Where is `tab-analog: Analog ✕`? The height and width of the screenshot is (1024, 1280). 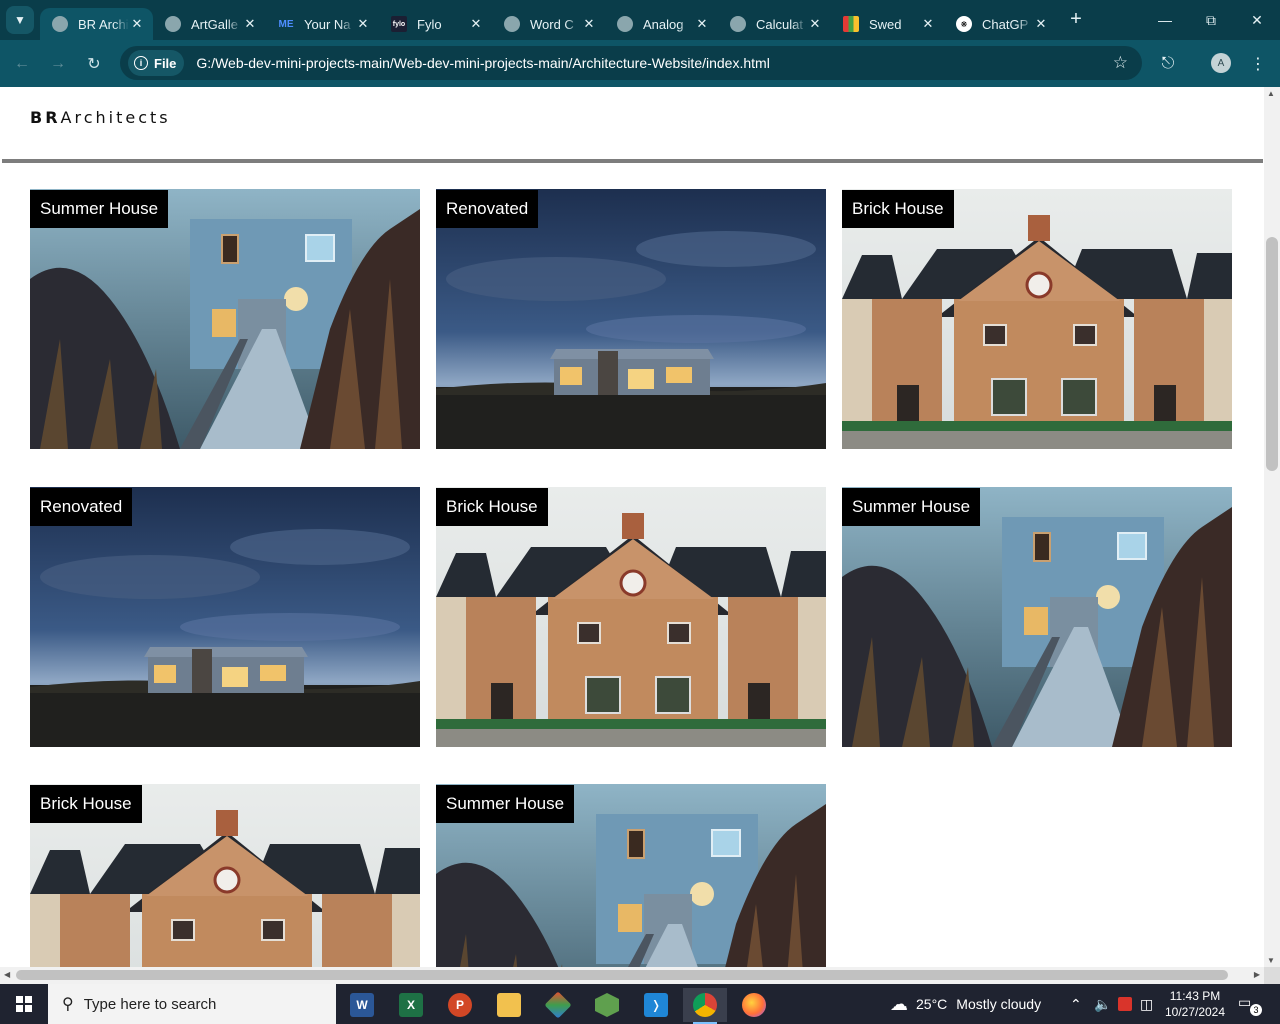
tab-analog: Analog ✕ is located at coordinates (661, 24).